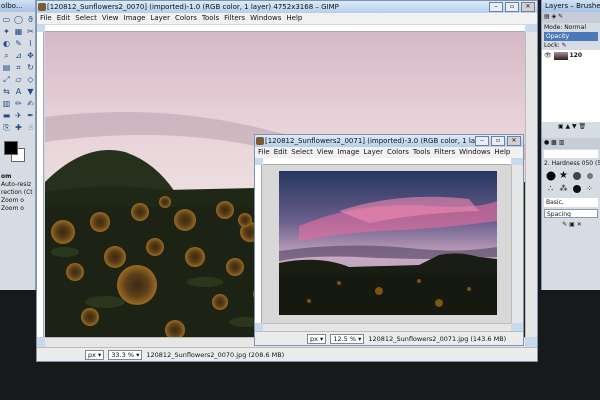 Image resolution: width=600 pixels, height=400 pixels. What do you see at coordinates (30, 55) in the screenshot?
I see `move-tool-icon: ✥` at bounding box center [30, 55].